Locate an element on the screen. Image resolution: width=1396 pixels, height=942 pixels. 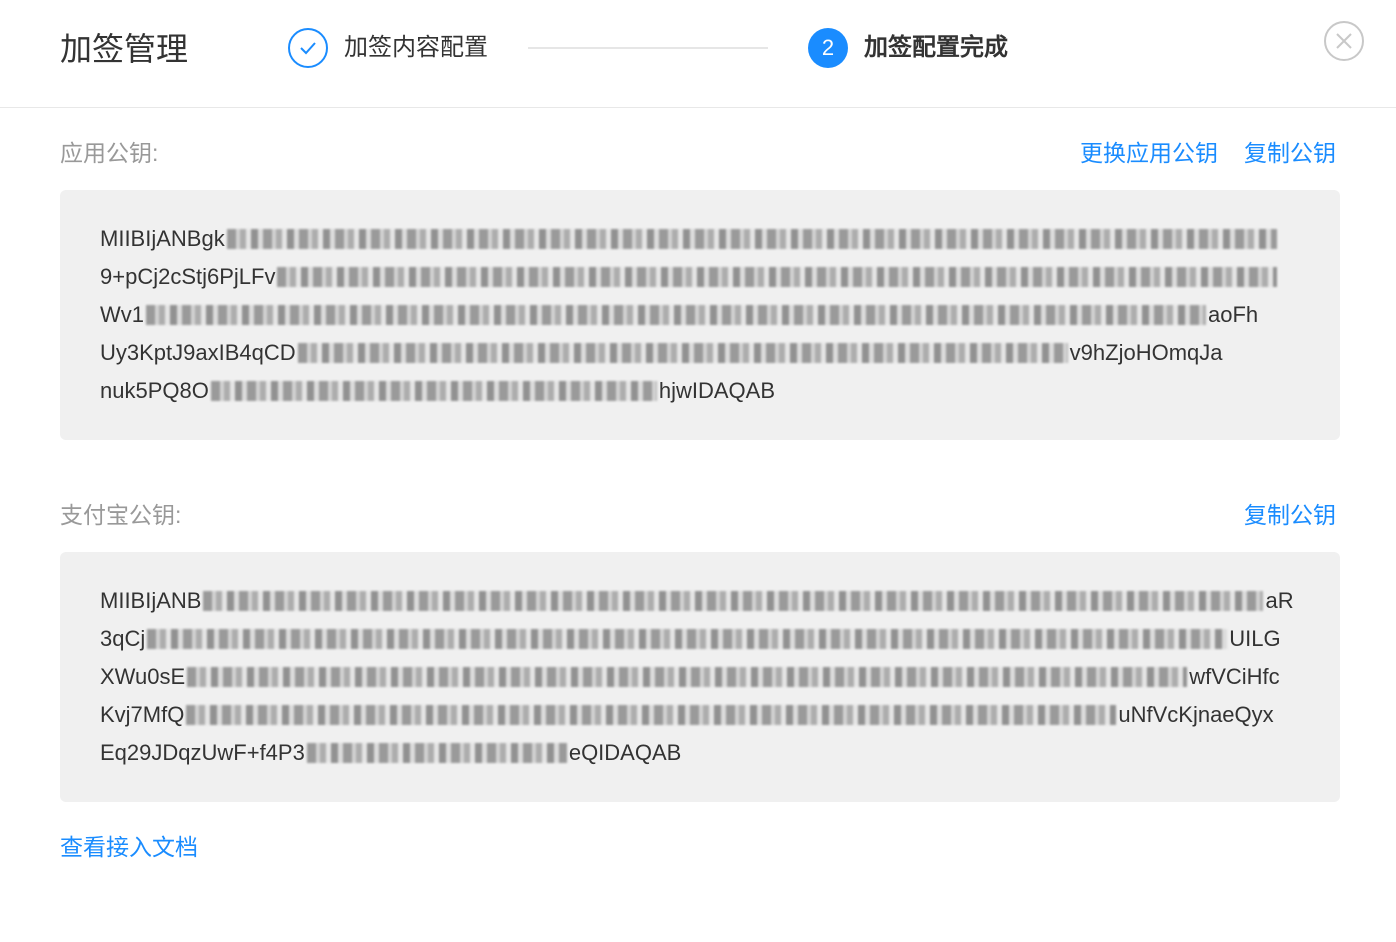
copy-app-key-link: 复制公钥 is located at coordinates (1290, 153).